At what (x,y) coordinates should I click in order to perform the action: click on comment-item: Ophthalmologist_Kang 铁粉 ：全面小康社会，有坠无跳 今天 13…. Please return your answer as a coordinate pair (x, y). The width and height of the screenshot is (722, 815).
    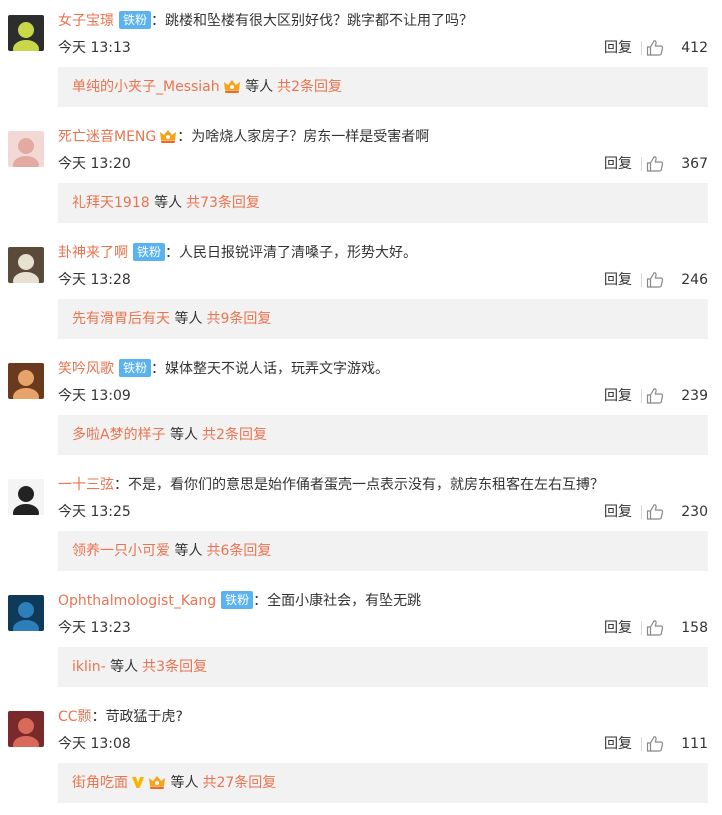
    Looking at the image, I should click on (361, 638).